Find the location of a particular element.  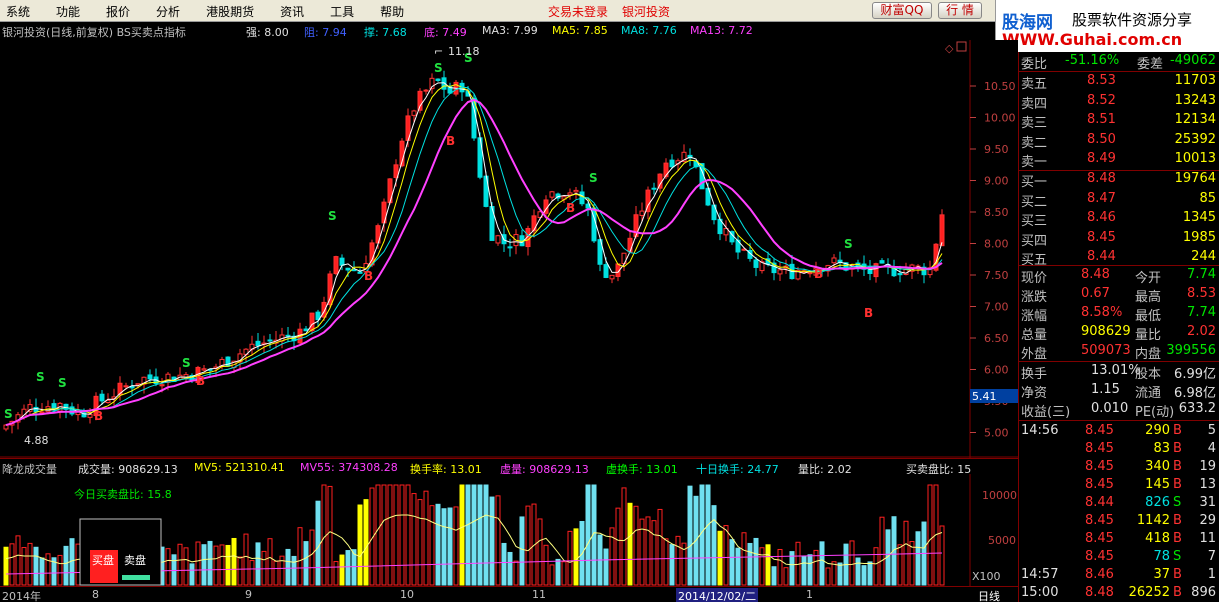

bid-price: 8.47 is located at coordinates (1101, 198).